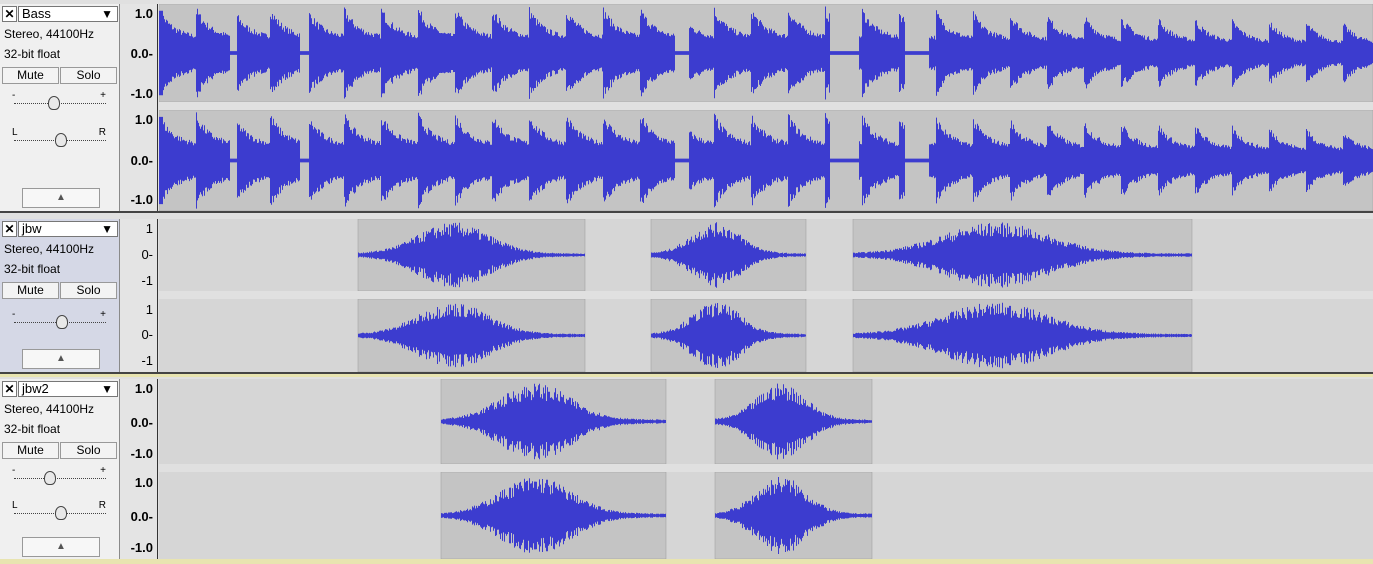 Image resolution: width=1373 pixels, height=564 pixels. I want to click on track-name-row: ✕ jbw ▼, so click(60, 229).